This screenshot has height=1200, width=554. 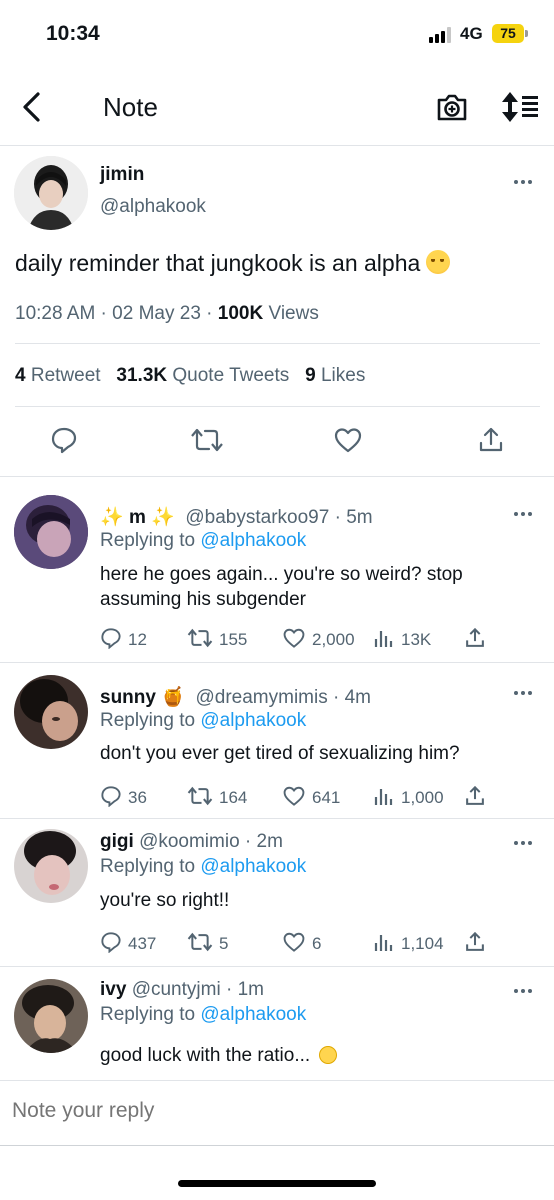 What do you see at coordinates (142, 943) in the screenshot?
I see `reply-count-value: 437` at bounding box center [142, 943].